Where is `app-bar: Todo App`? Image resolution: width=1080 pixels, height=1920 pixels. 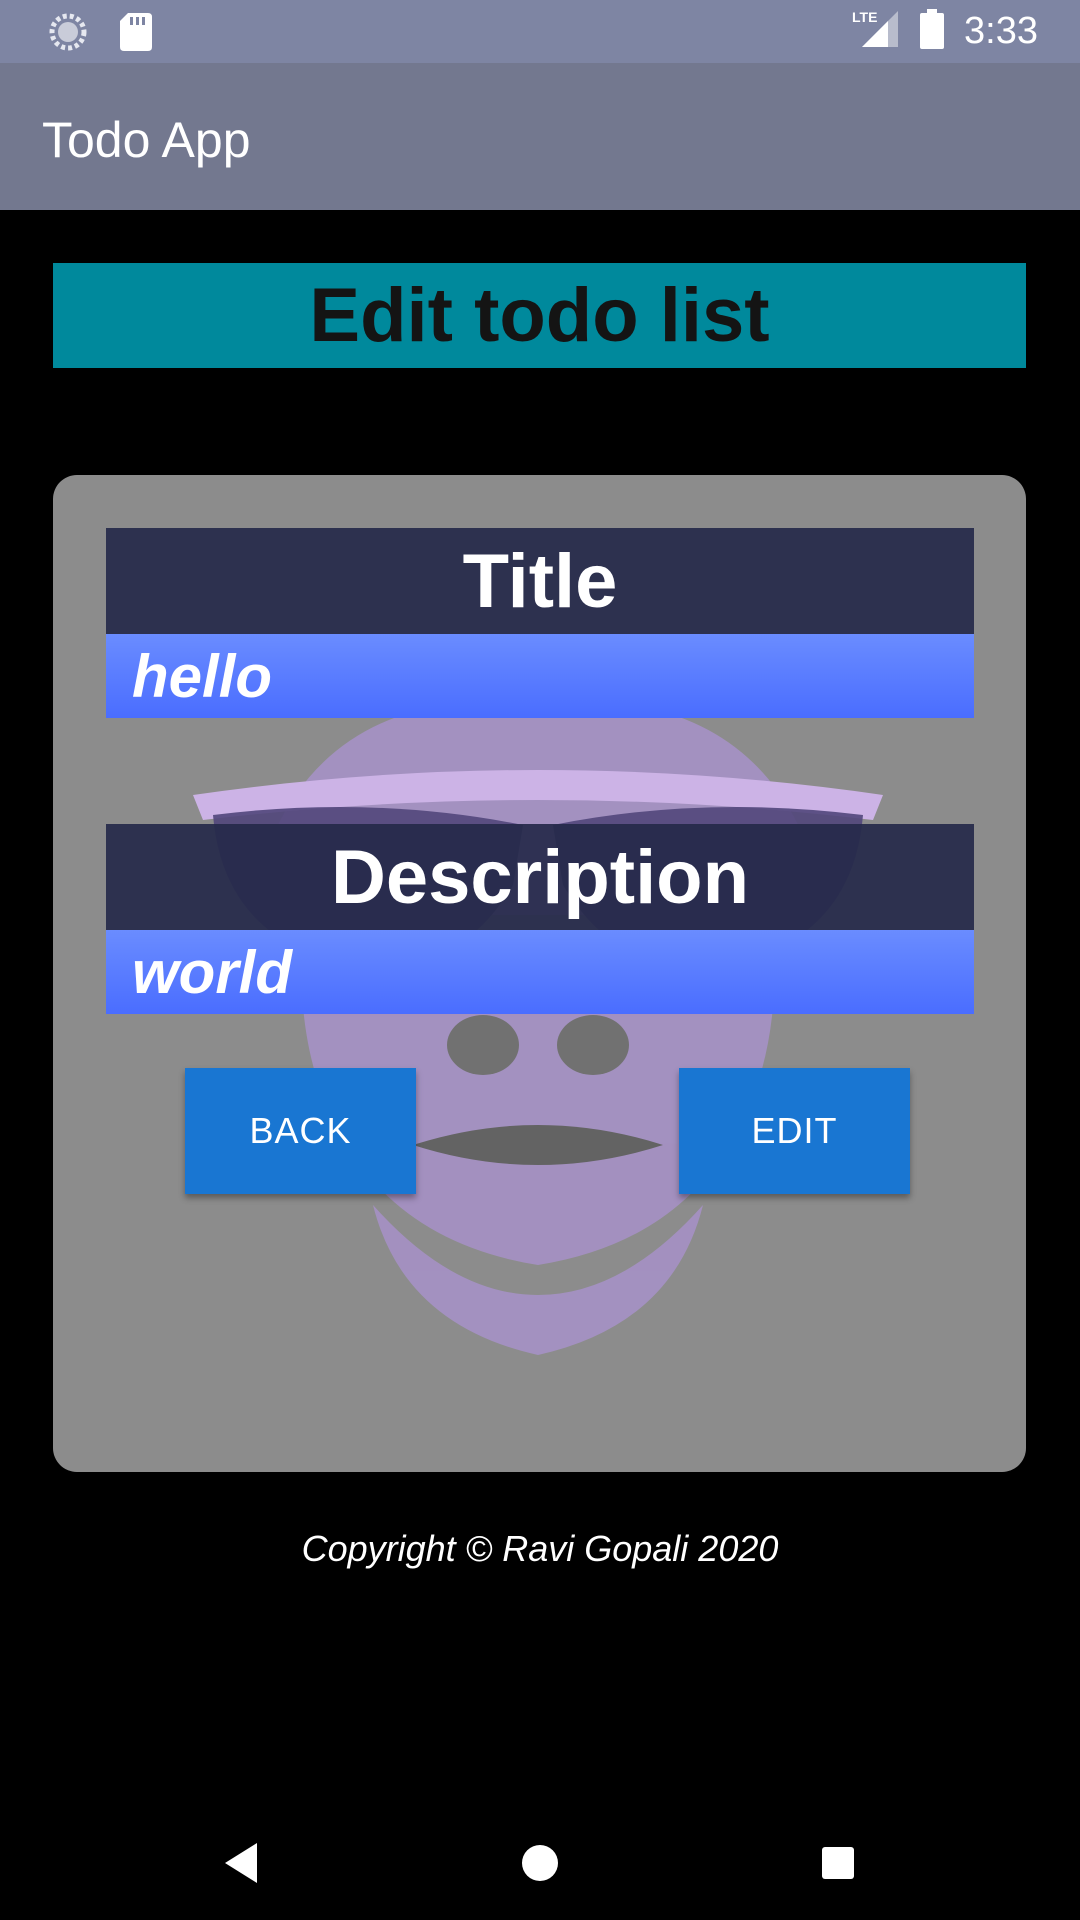 app-bar: Todo App is located at coordinates (540, 136).